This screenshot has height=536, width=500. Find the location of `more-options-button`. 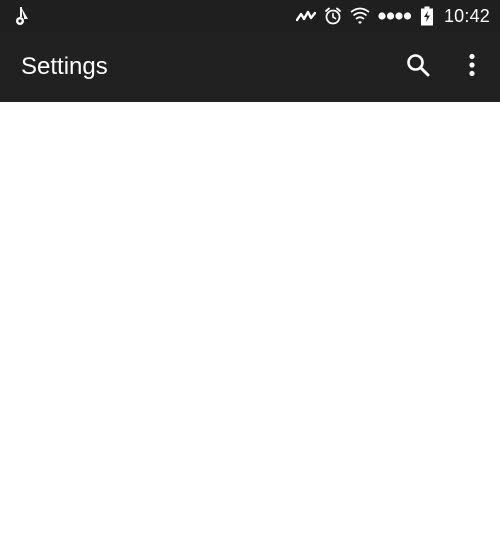

more-options-button is located at coordinates (472, 67).